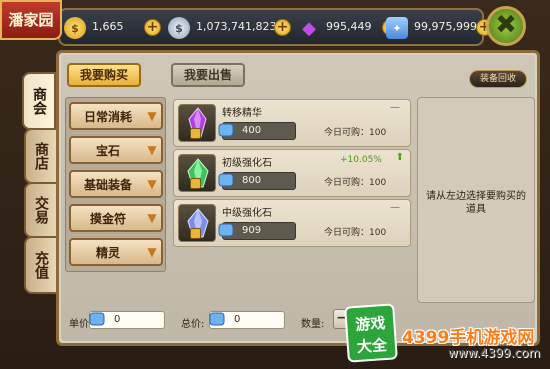  I want to click on watermark-url: www.4399.com, so click(494, 353).